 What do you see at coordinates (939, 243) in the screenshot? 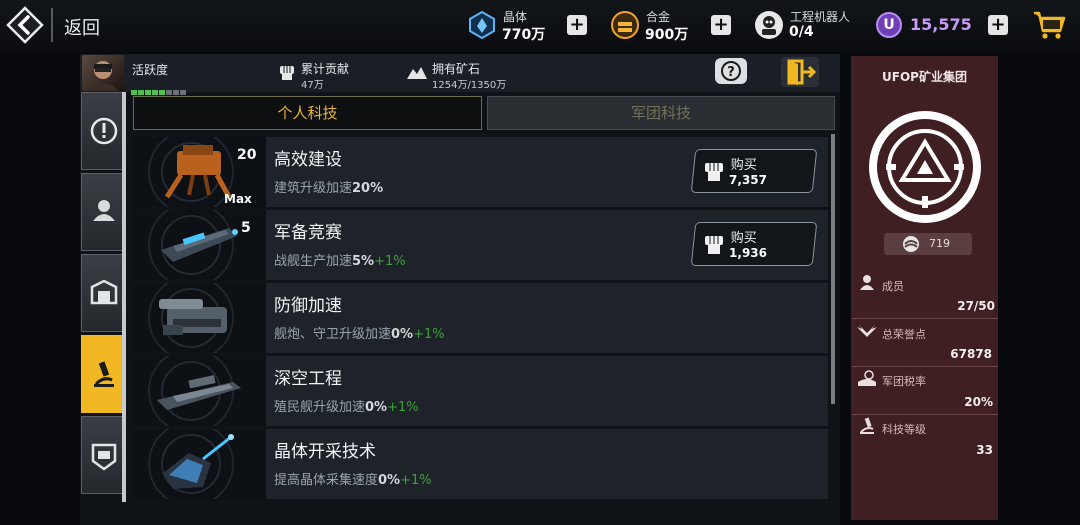
I see `legion-score: 719` at bounding box center [939, 243].